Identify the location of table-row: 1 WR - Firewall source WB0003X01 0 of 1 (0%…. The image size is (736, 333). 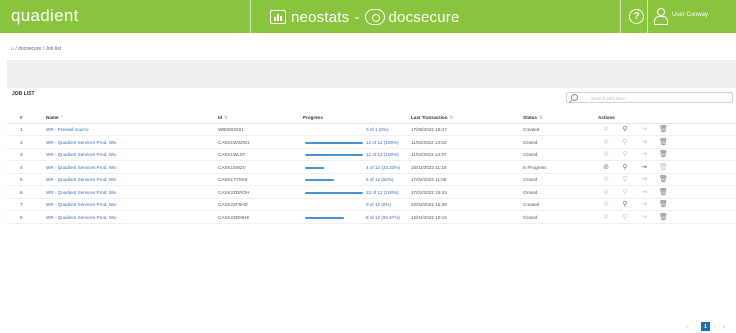
(371, 130).